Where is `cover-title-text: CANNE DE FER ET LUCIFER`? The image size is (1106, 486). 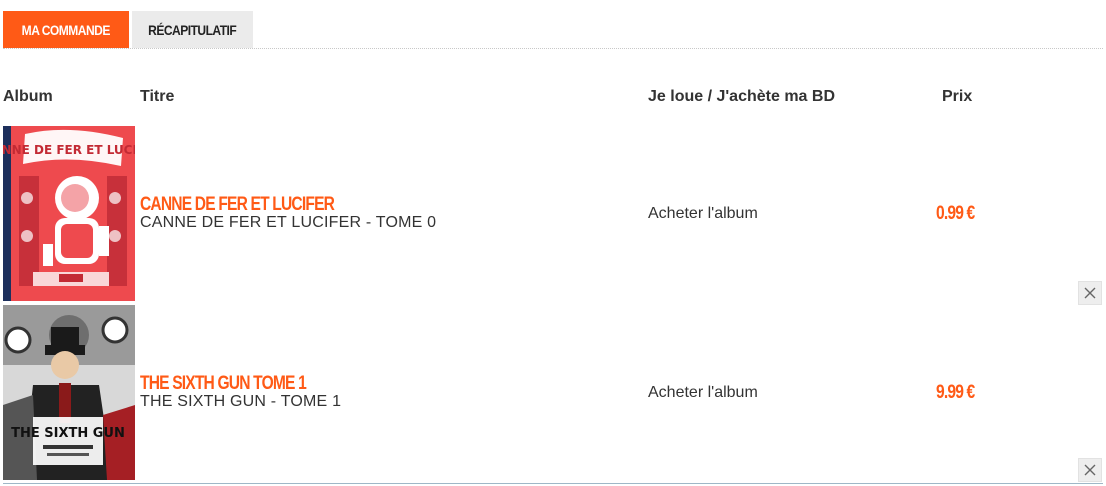 cover-title-text: CANNE DE FER ET LUCIFER is located at coordinates (69, 150).